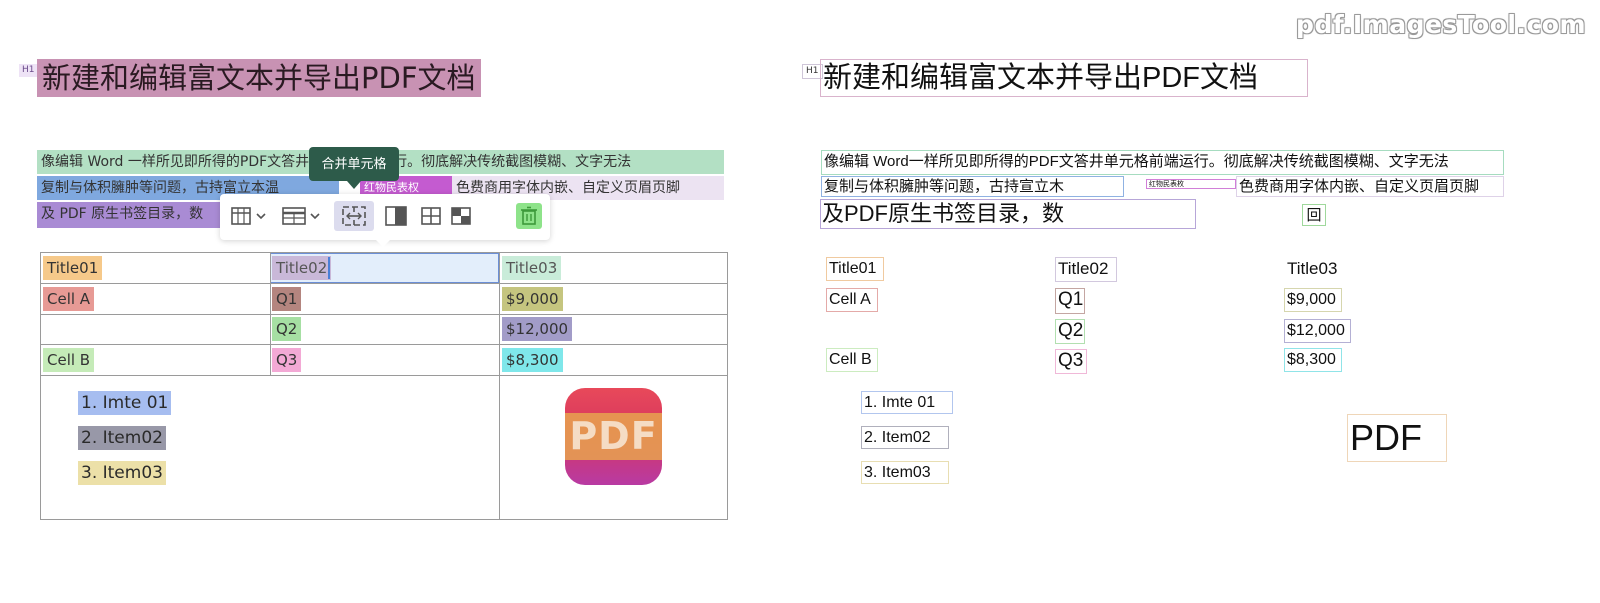  I want to click on table-cell: $12,000, so click(537, 329).